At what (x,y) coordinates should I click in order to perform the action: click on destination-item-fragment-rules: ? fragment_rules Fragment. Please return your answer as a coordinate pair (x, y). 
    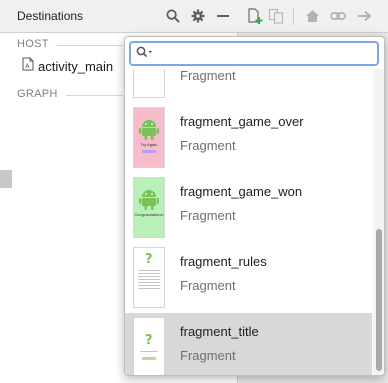
    Looking at the image, I should click on (248, 278).